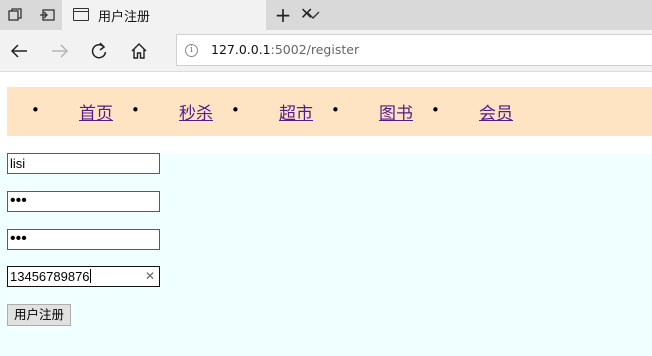 This screenshot has width=652, height=356. Describe the element at coordinates (315, 49) in the screenshot. I see `url-path: :5002/register` at that location.